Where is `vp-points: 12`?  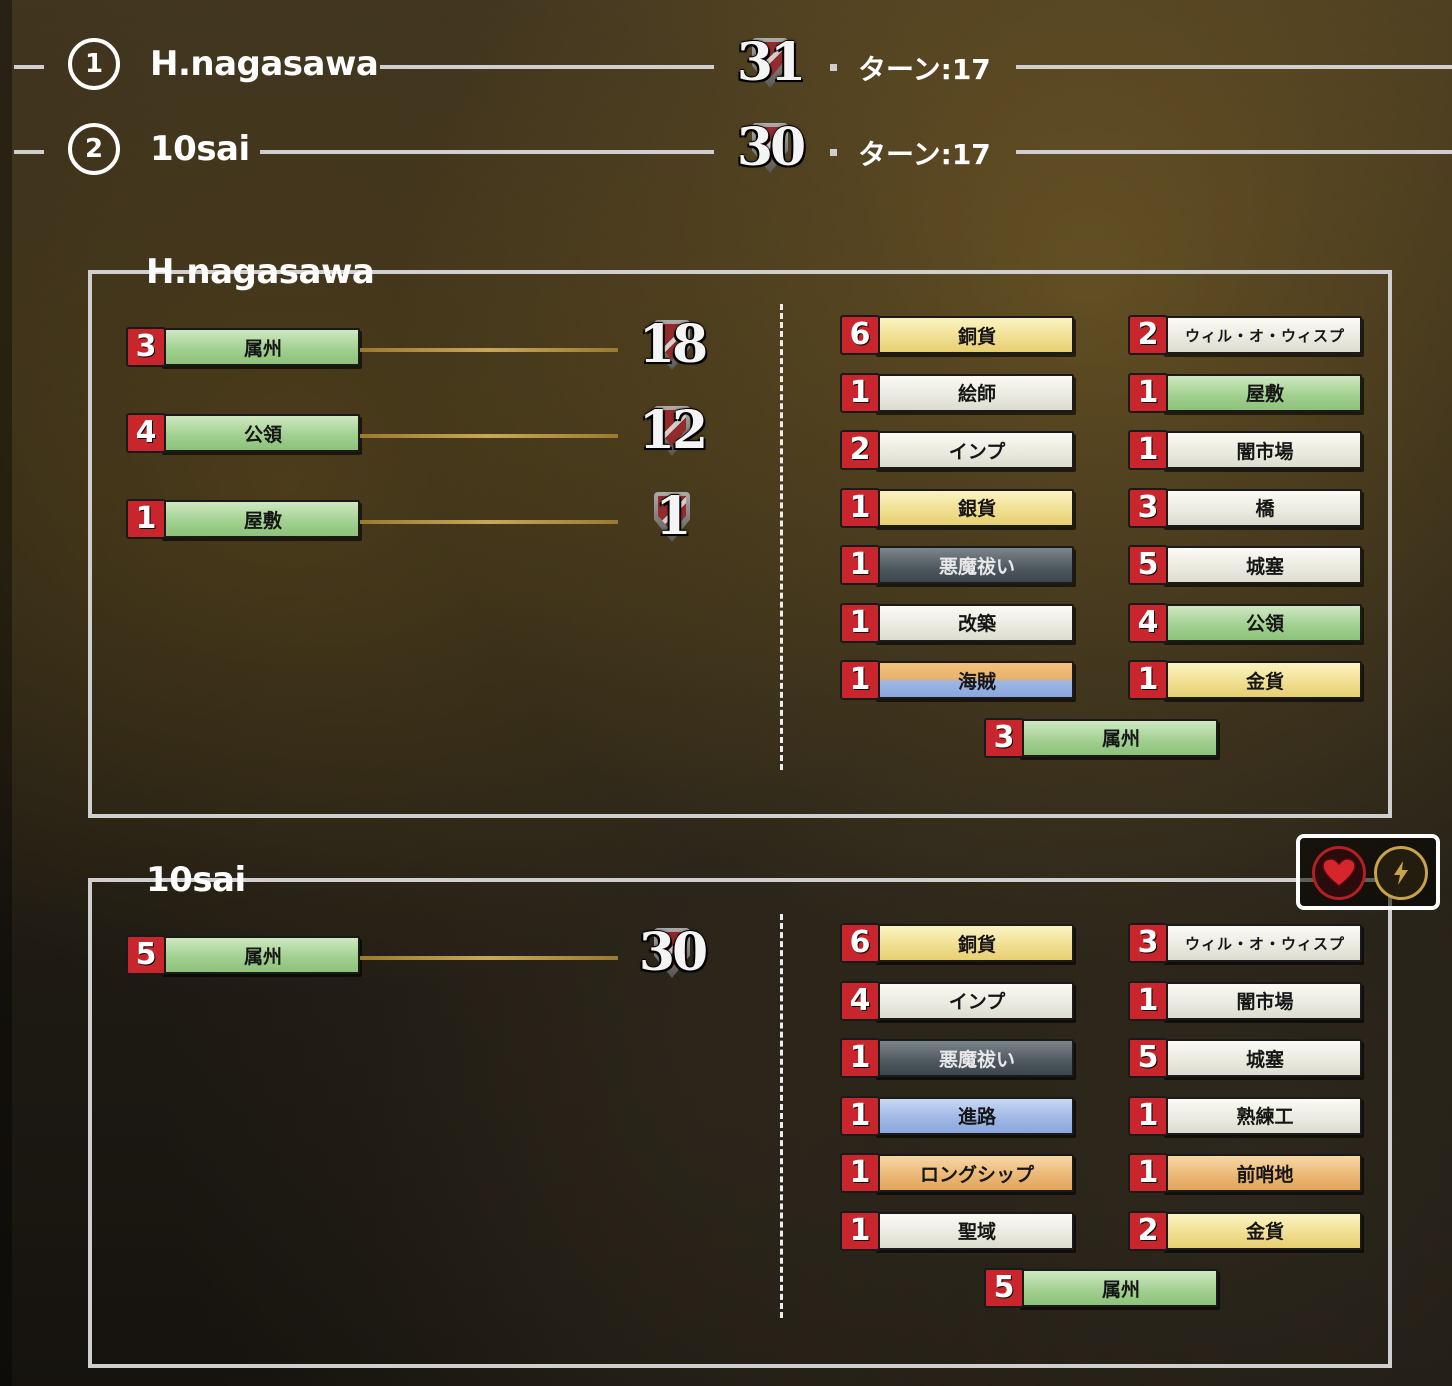
vp-points: 12 is located at coordinates (673, 430).